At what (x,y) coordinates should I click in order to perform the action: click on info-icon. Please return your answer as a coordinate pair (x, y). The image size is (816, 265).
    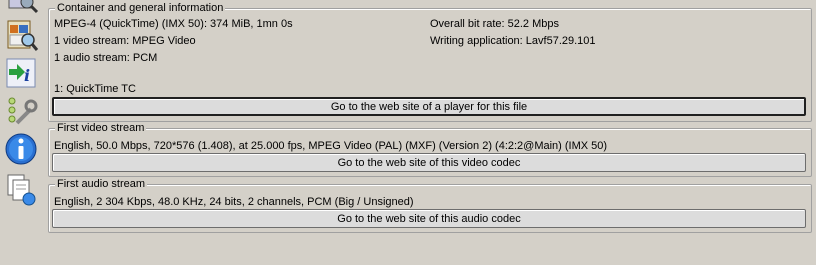
    Looking at the image, I should click on (21, 149).